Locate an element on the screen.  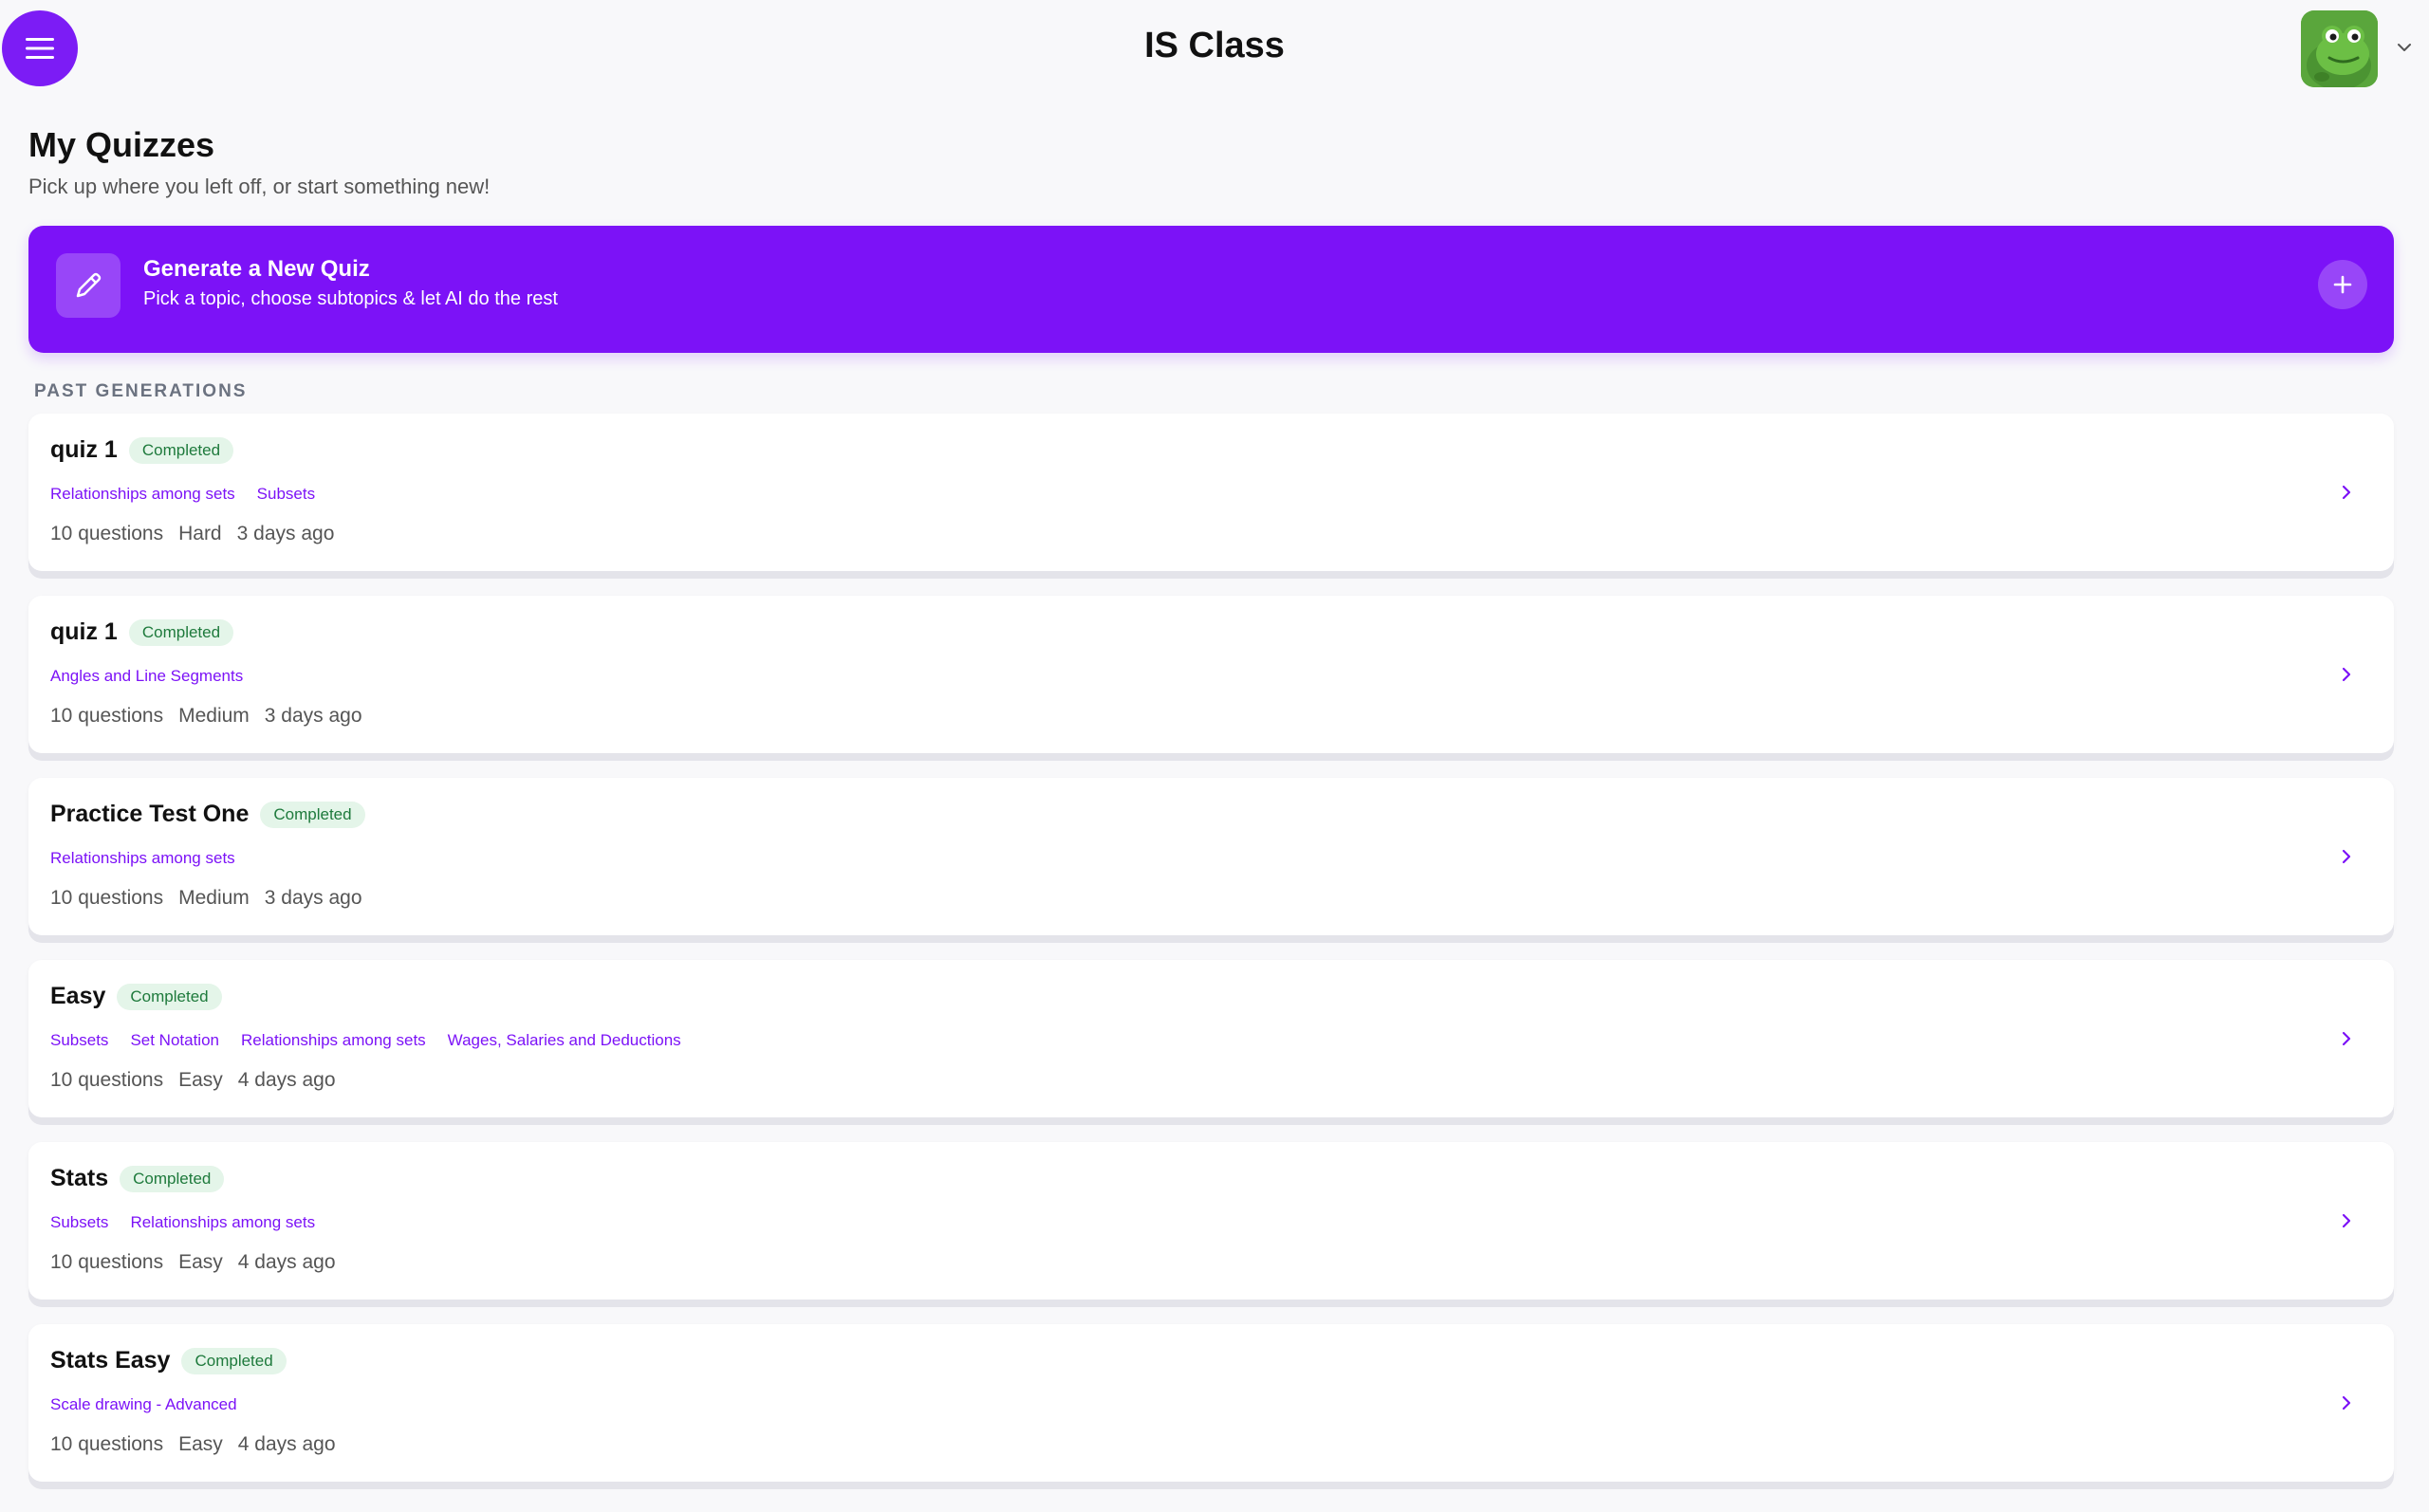
avatar is located at coordinates (2339, 48).